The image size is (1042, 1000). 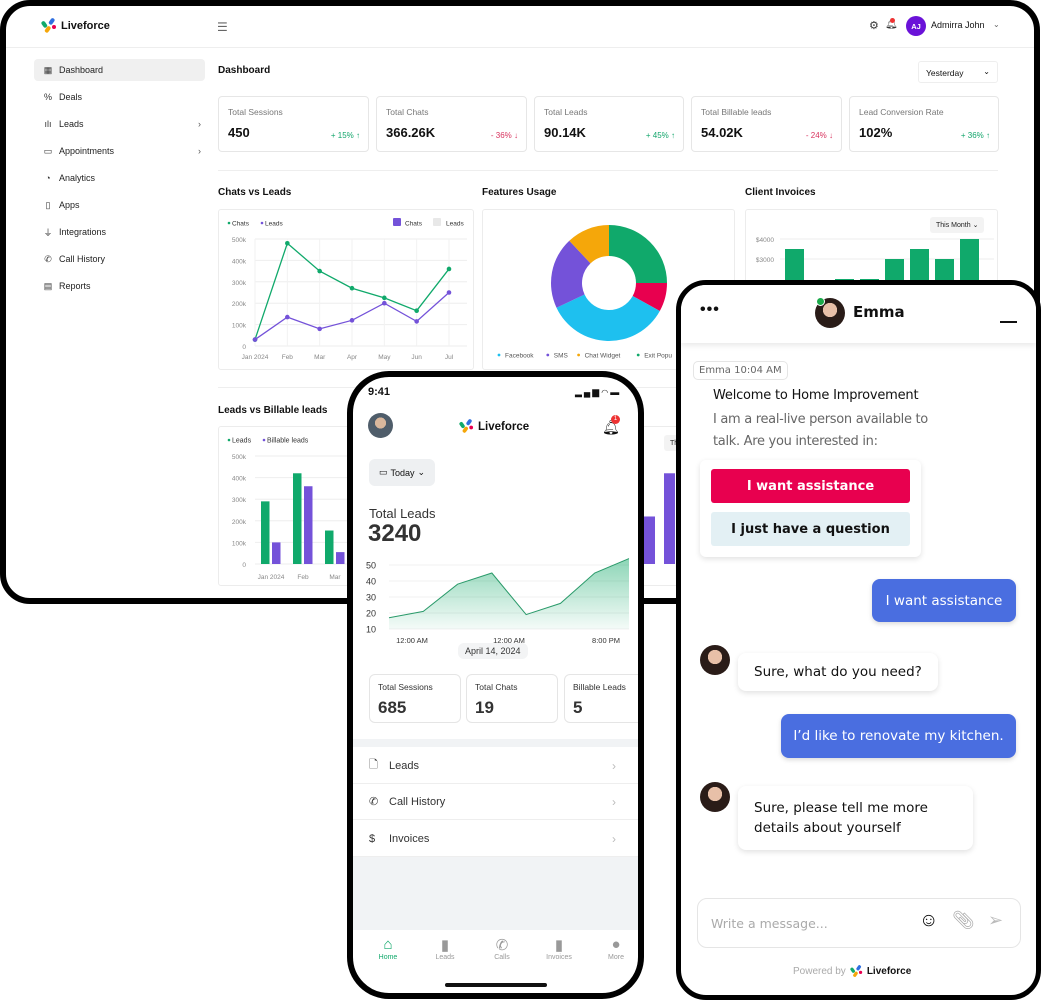 I want to click on user-name: Admirra John, so click(x=958, y=25).